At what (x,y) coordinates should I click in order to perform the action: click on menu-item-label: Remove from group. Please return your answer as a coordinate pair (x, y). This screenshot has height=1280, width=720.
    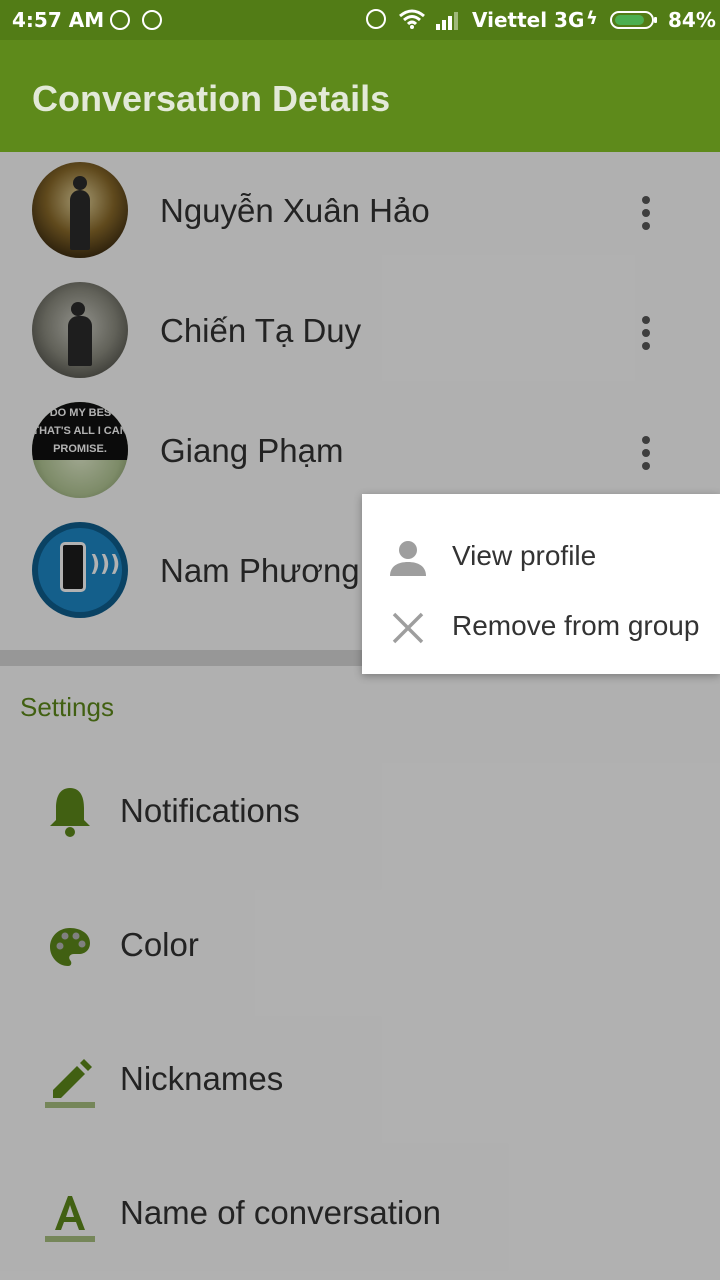
    Looking at the image, I should click on (576, 625).